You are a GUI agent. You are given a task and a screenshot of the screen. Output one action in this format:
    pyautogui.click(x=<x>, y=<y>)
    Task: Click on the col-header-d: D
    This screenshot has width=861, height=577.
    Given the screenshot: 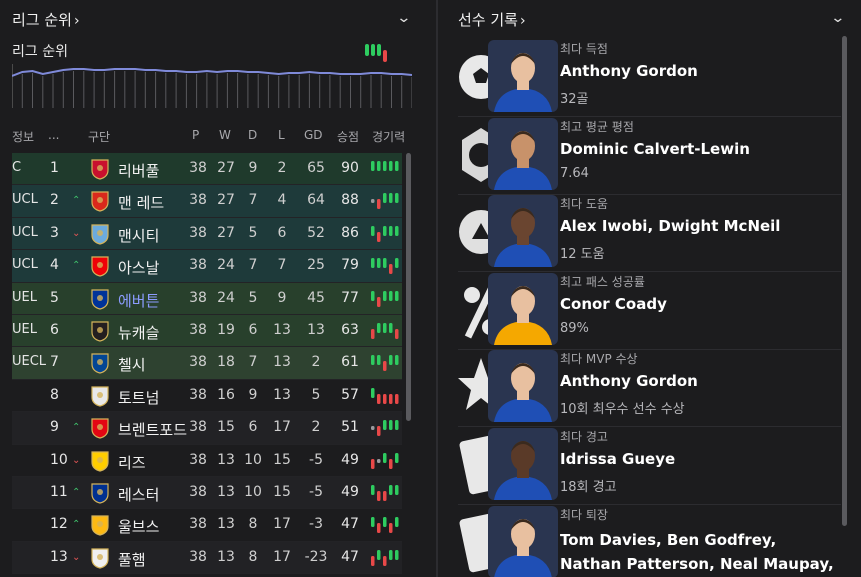 What is the action you would take?
    pyautogui.click(x=252, y=135)
    